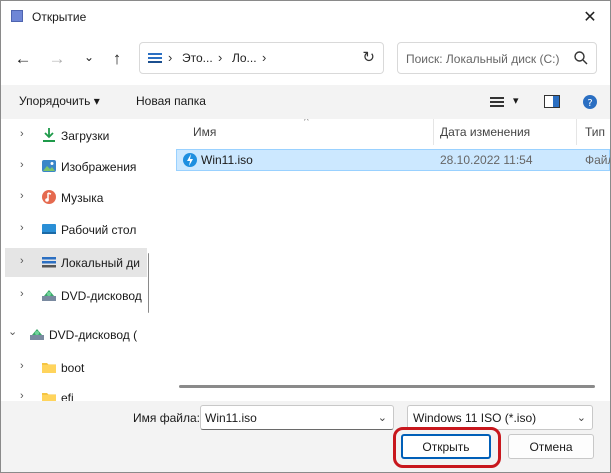 The width and height of the screenshot is (611, 473). I want to click on download-icon, so click(49, 135).